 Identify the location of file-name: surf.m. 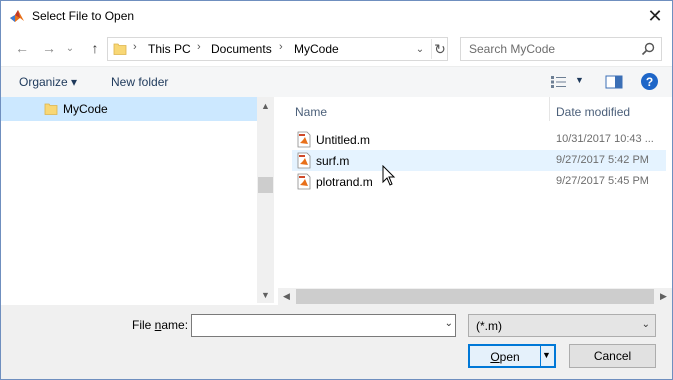
(333, 161).